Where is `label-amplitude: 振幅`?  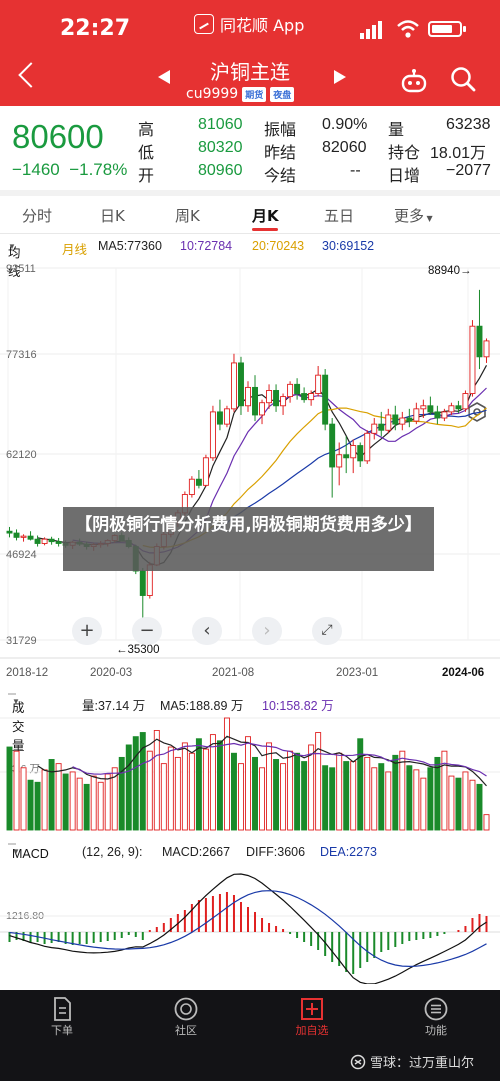
label-amplitude: 振幅 is located at coordinates (280, 130).